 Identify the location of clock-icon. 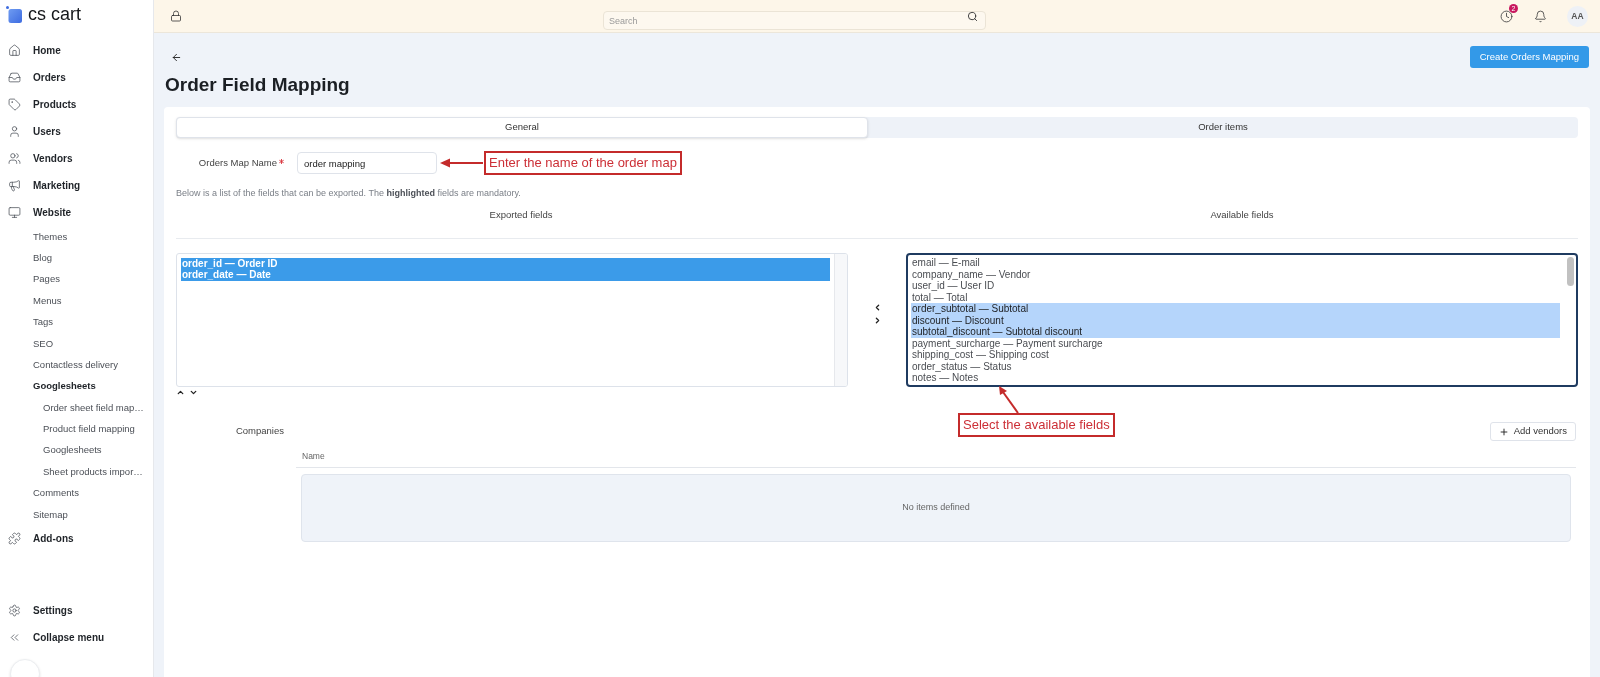
(1506, 16).